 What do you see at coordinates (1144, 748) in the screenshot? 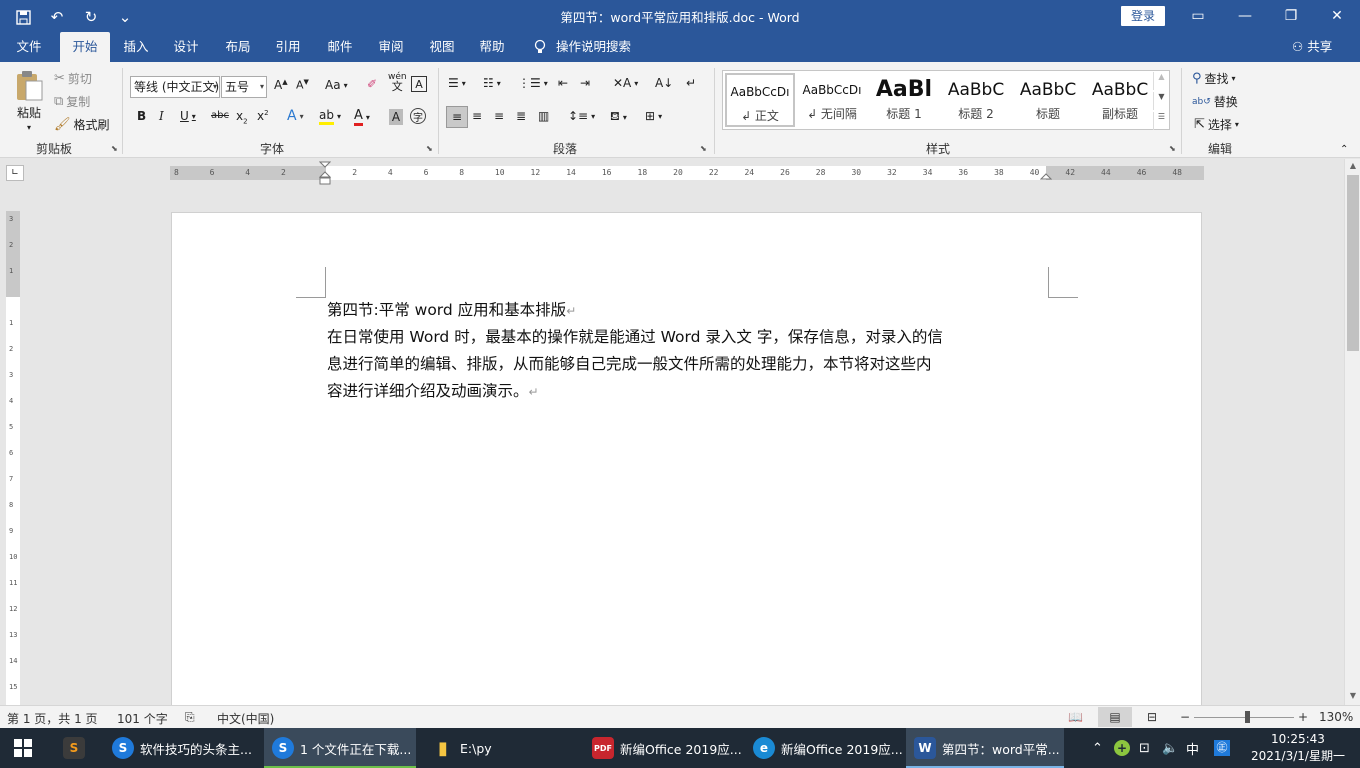
I see `network-icon: ⊡` at bounding box center [1144, 748].